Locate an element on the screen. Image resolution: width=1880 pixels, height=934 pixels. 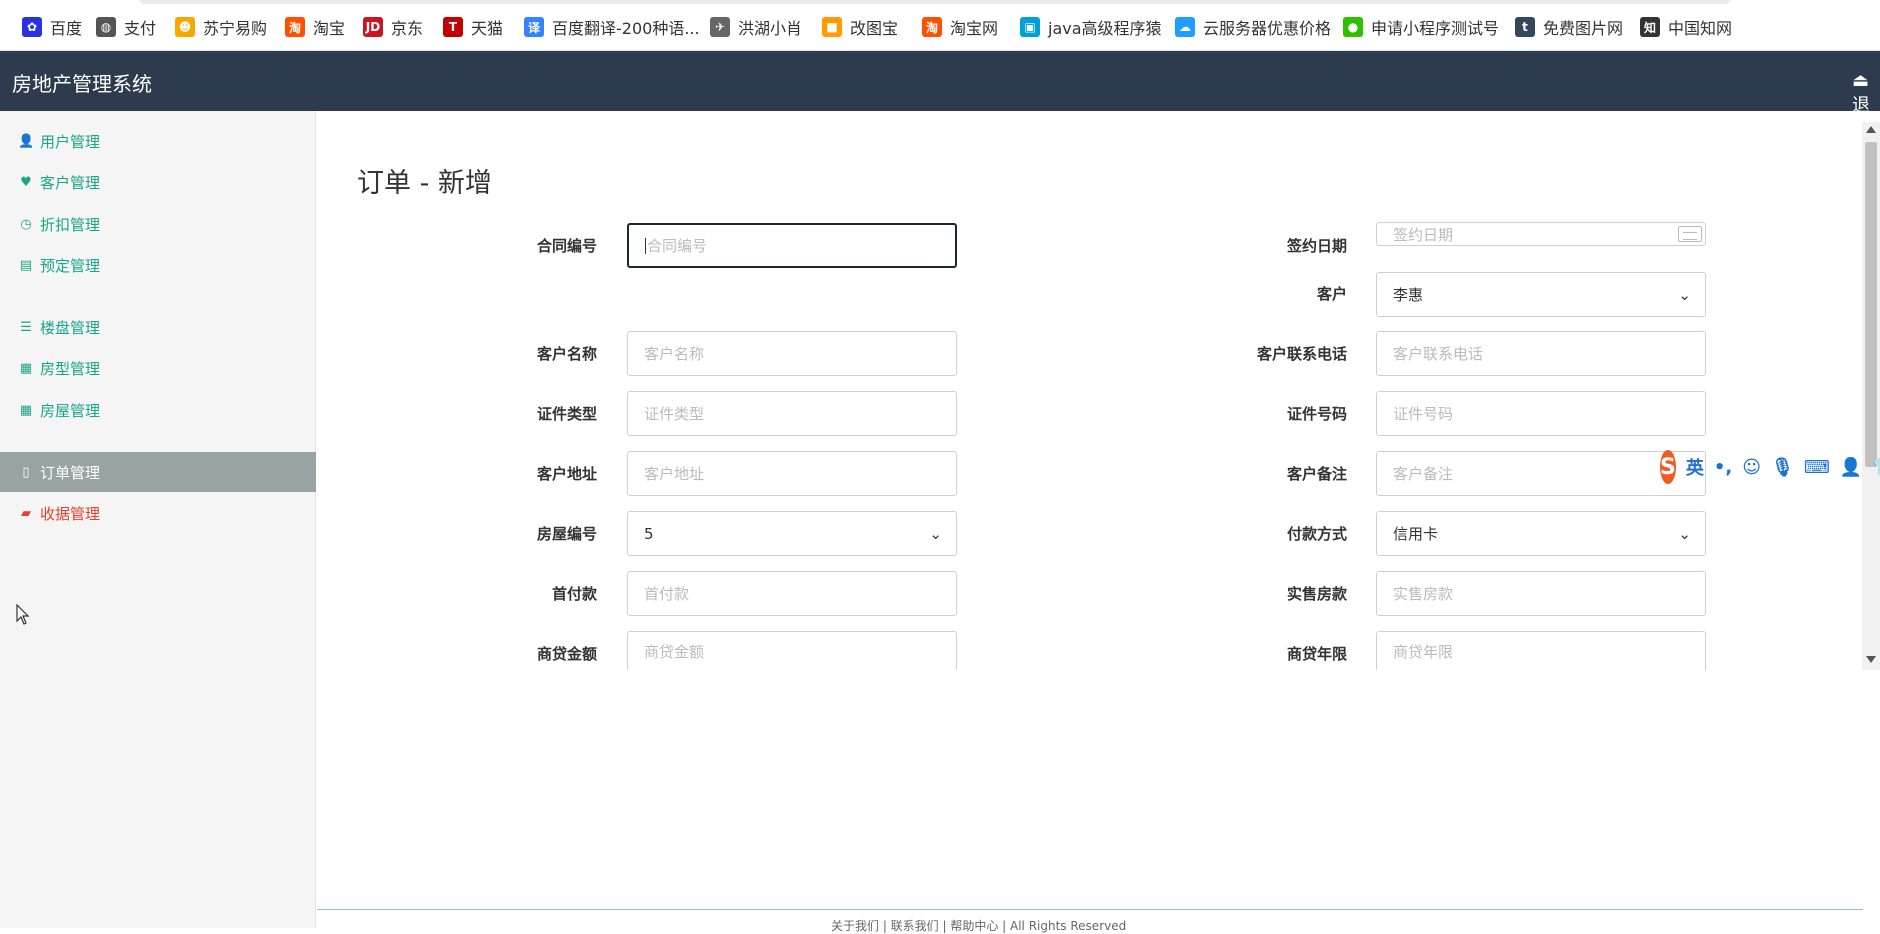
bookmark-item: ☁ 云服务器优惠价格 is located at coordinates (1253, 27).